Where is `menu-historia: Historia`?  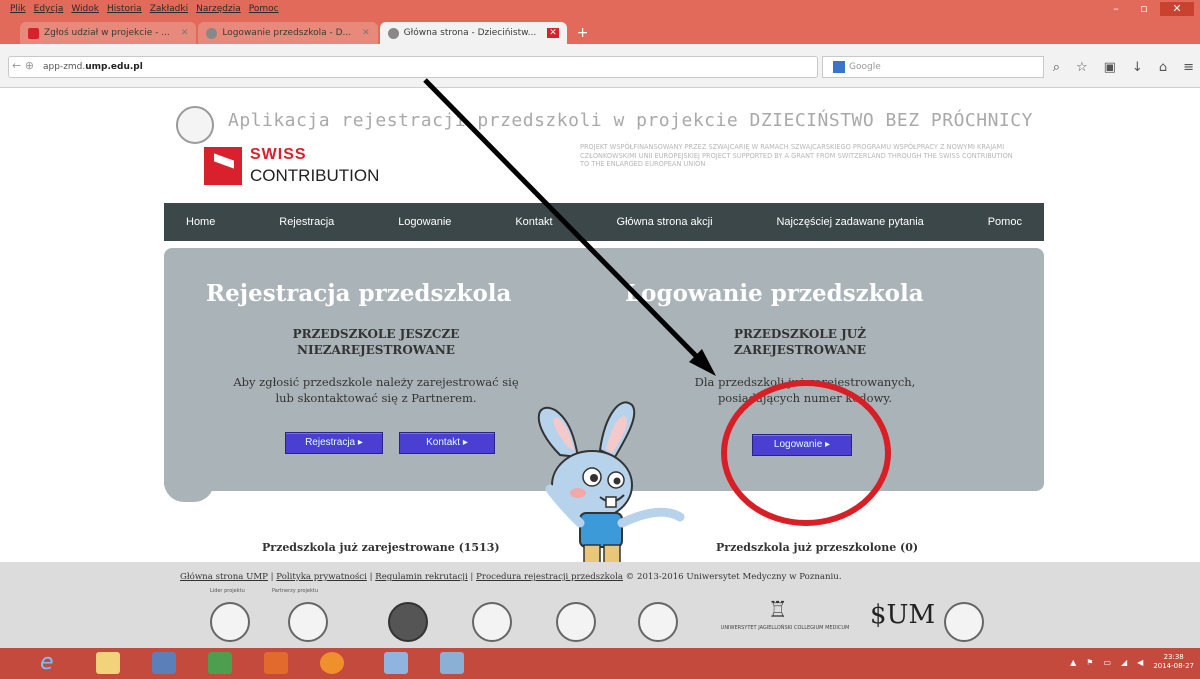 menu-historia: Historia is located at coordinates (124, 9).